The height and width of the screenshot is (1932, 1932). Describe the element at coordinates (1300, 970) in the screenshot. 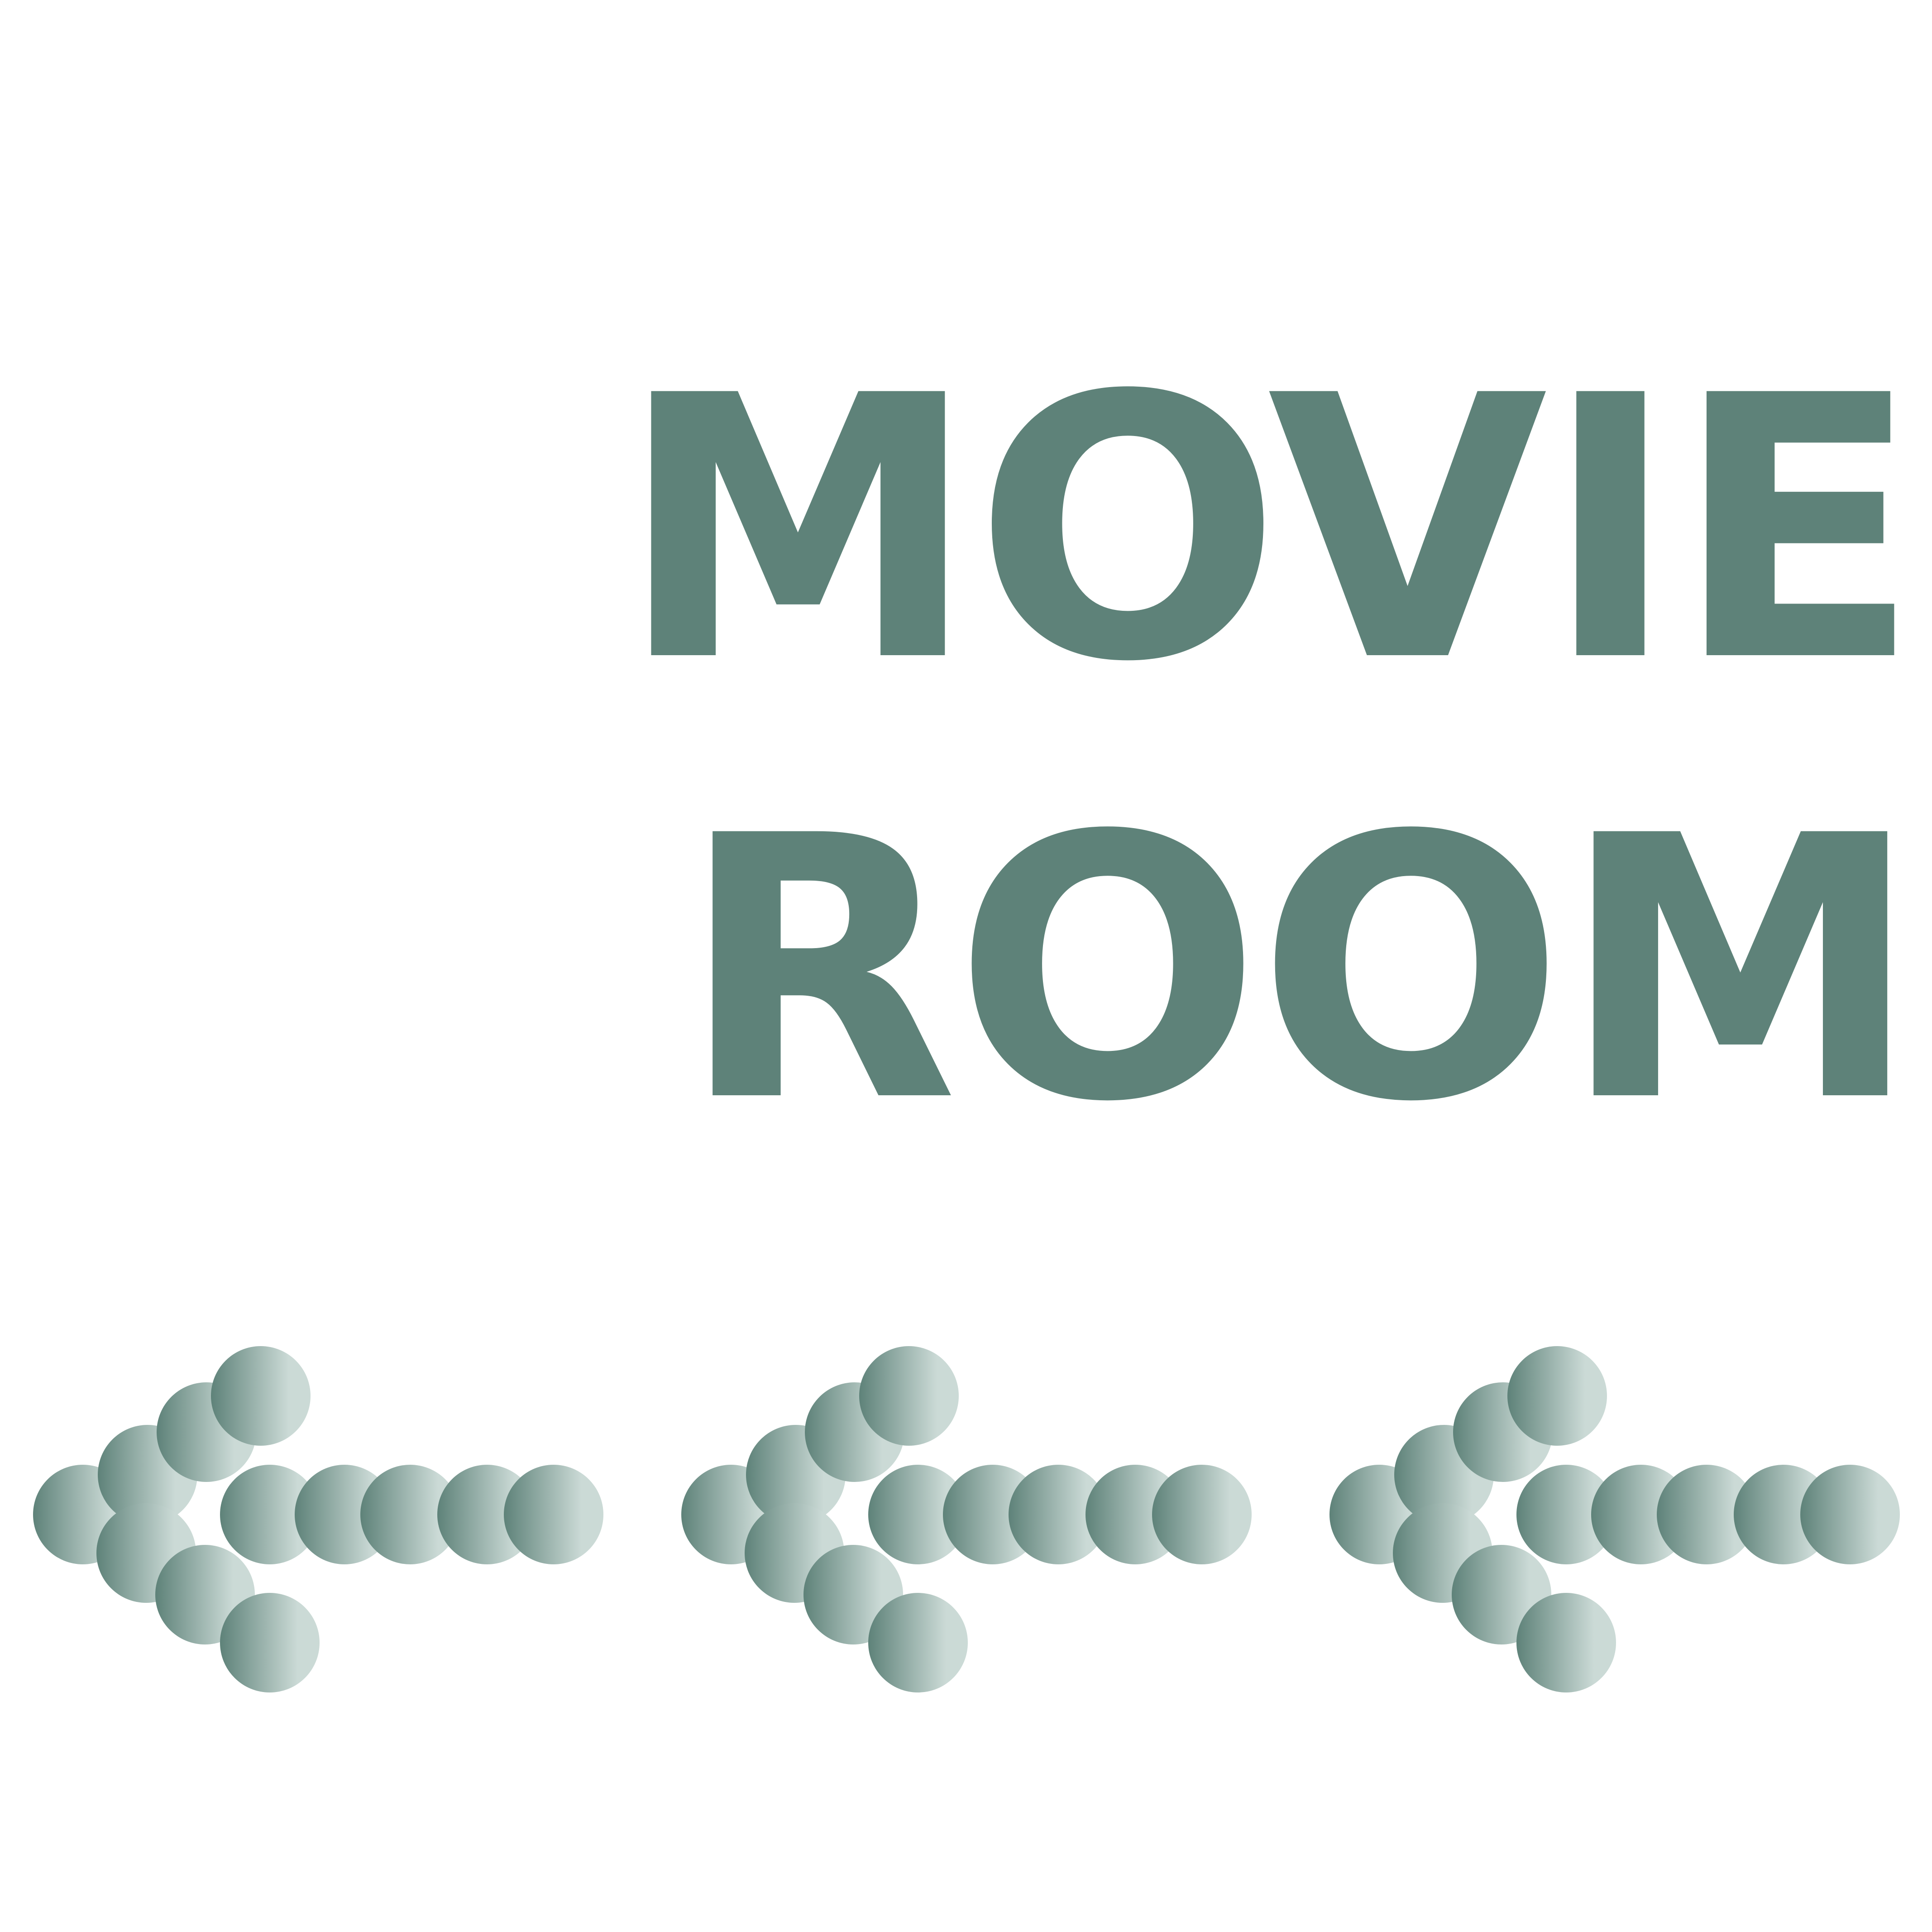

I see `sign-title-line-2: ROOM` at that location.